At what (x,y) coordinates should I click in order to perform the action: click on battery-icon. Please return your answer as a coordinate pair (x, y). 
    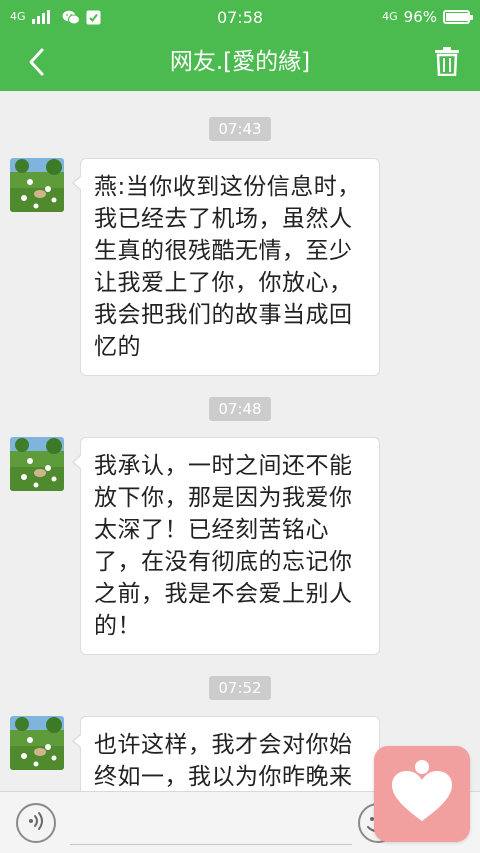
    Looking at the image, I should click on (458, 17).